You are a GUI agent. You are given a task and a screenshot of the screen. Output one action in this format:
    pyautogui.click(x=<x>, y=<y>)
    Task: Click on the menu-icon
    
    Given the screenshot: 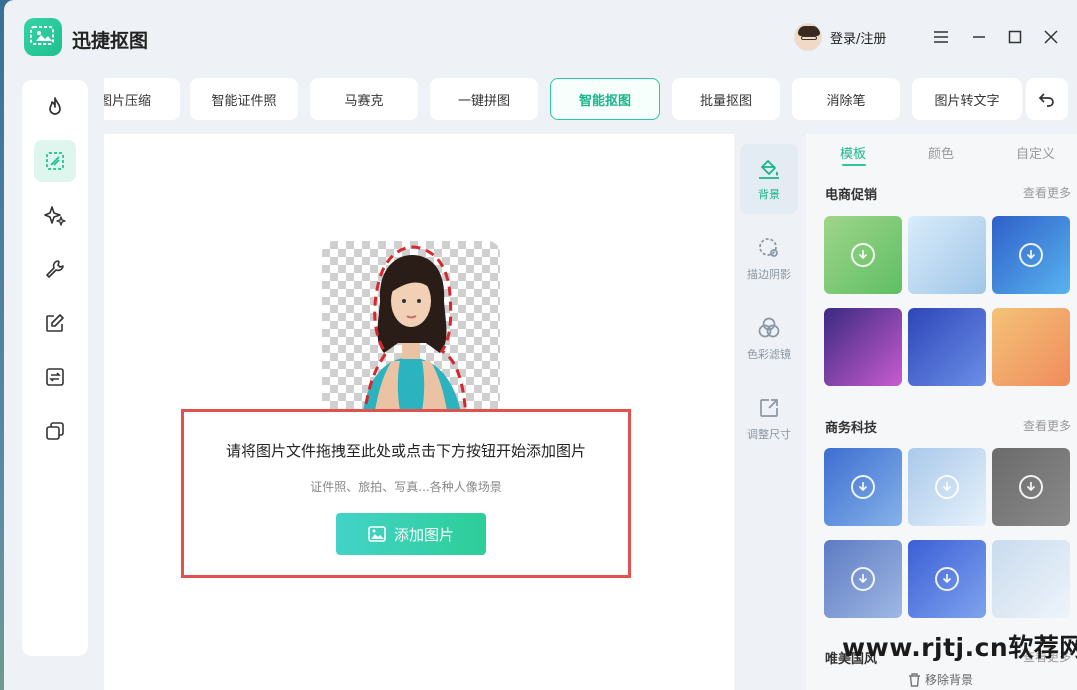 What is the action you would take?
    pyautogui.click(x=941, y=37)
    